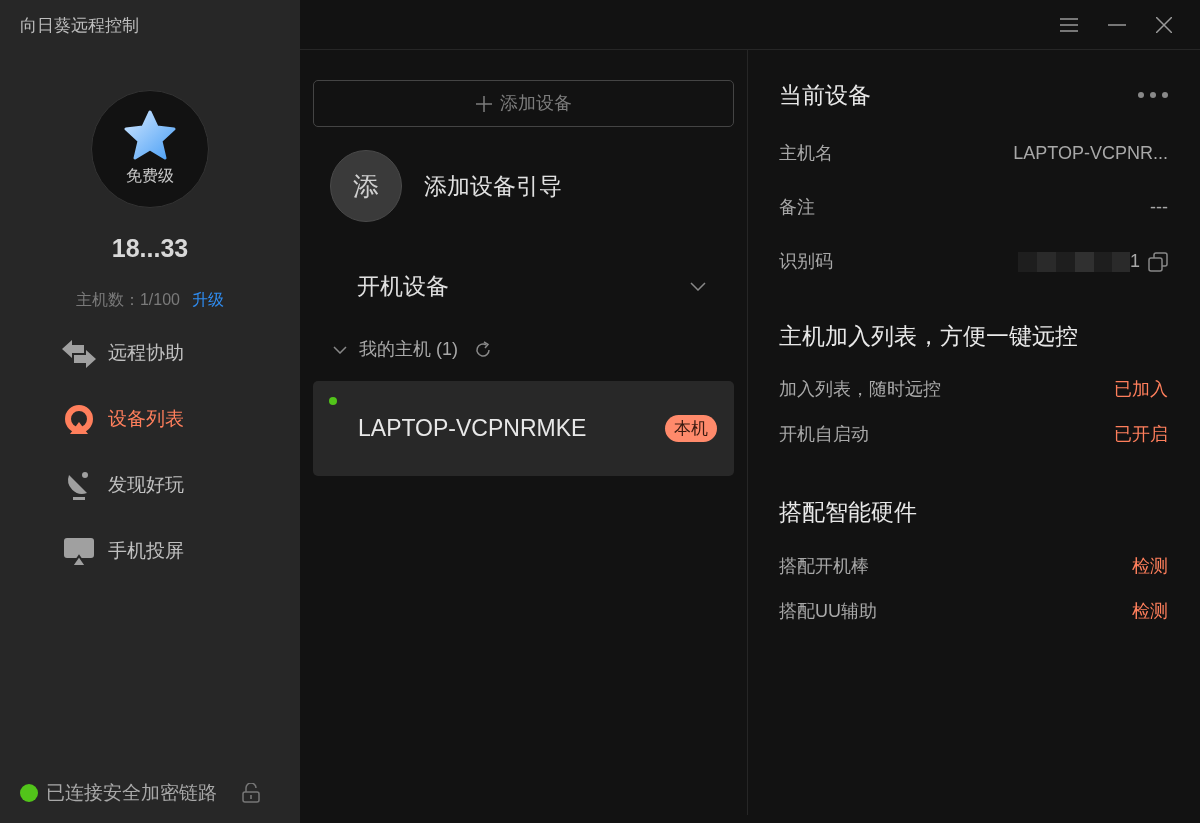  What do you see at coordinates (1153, 95) in the screenshot?
I see `more-icon` at bounding box center [1153, 95].